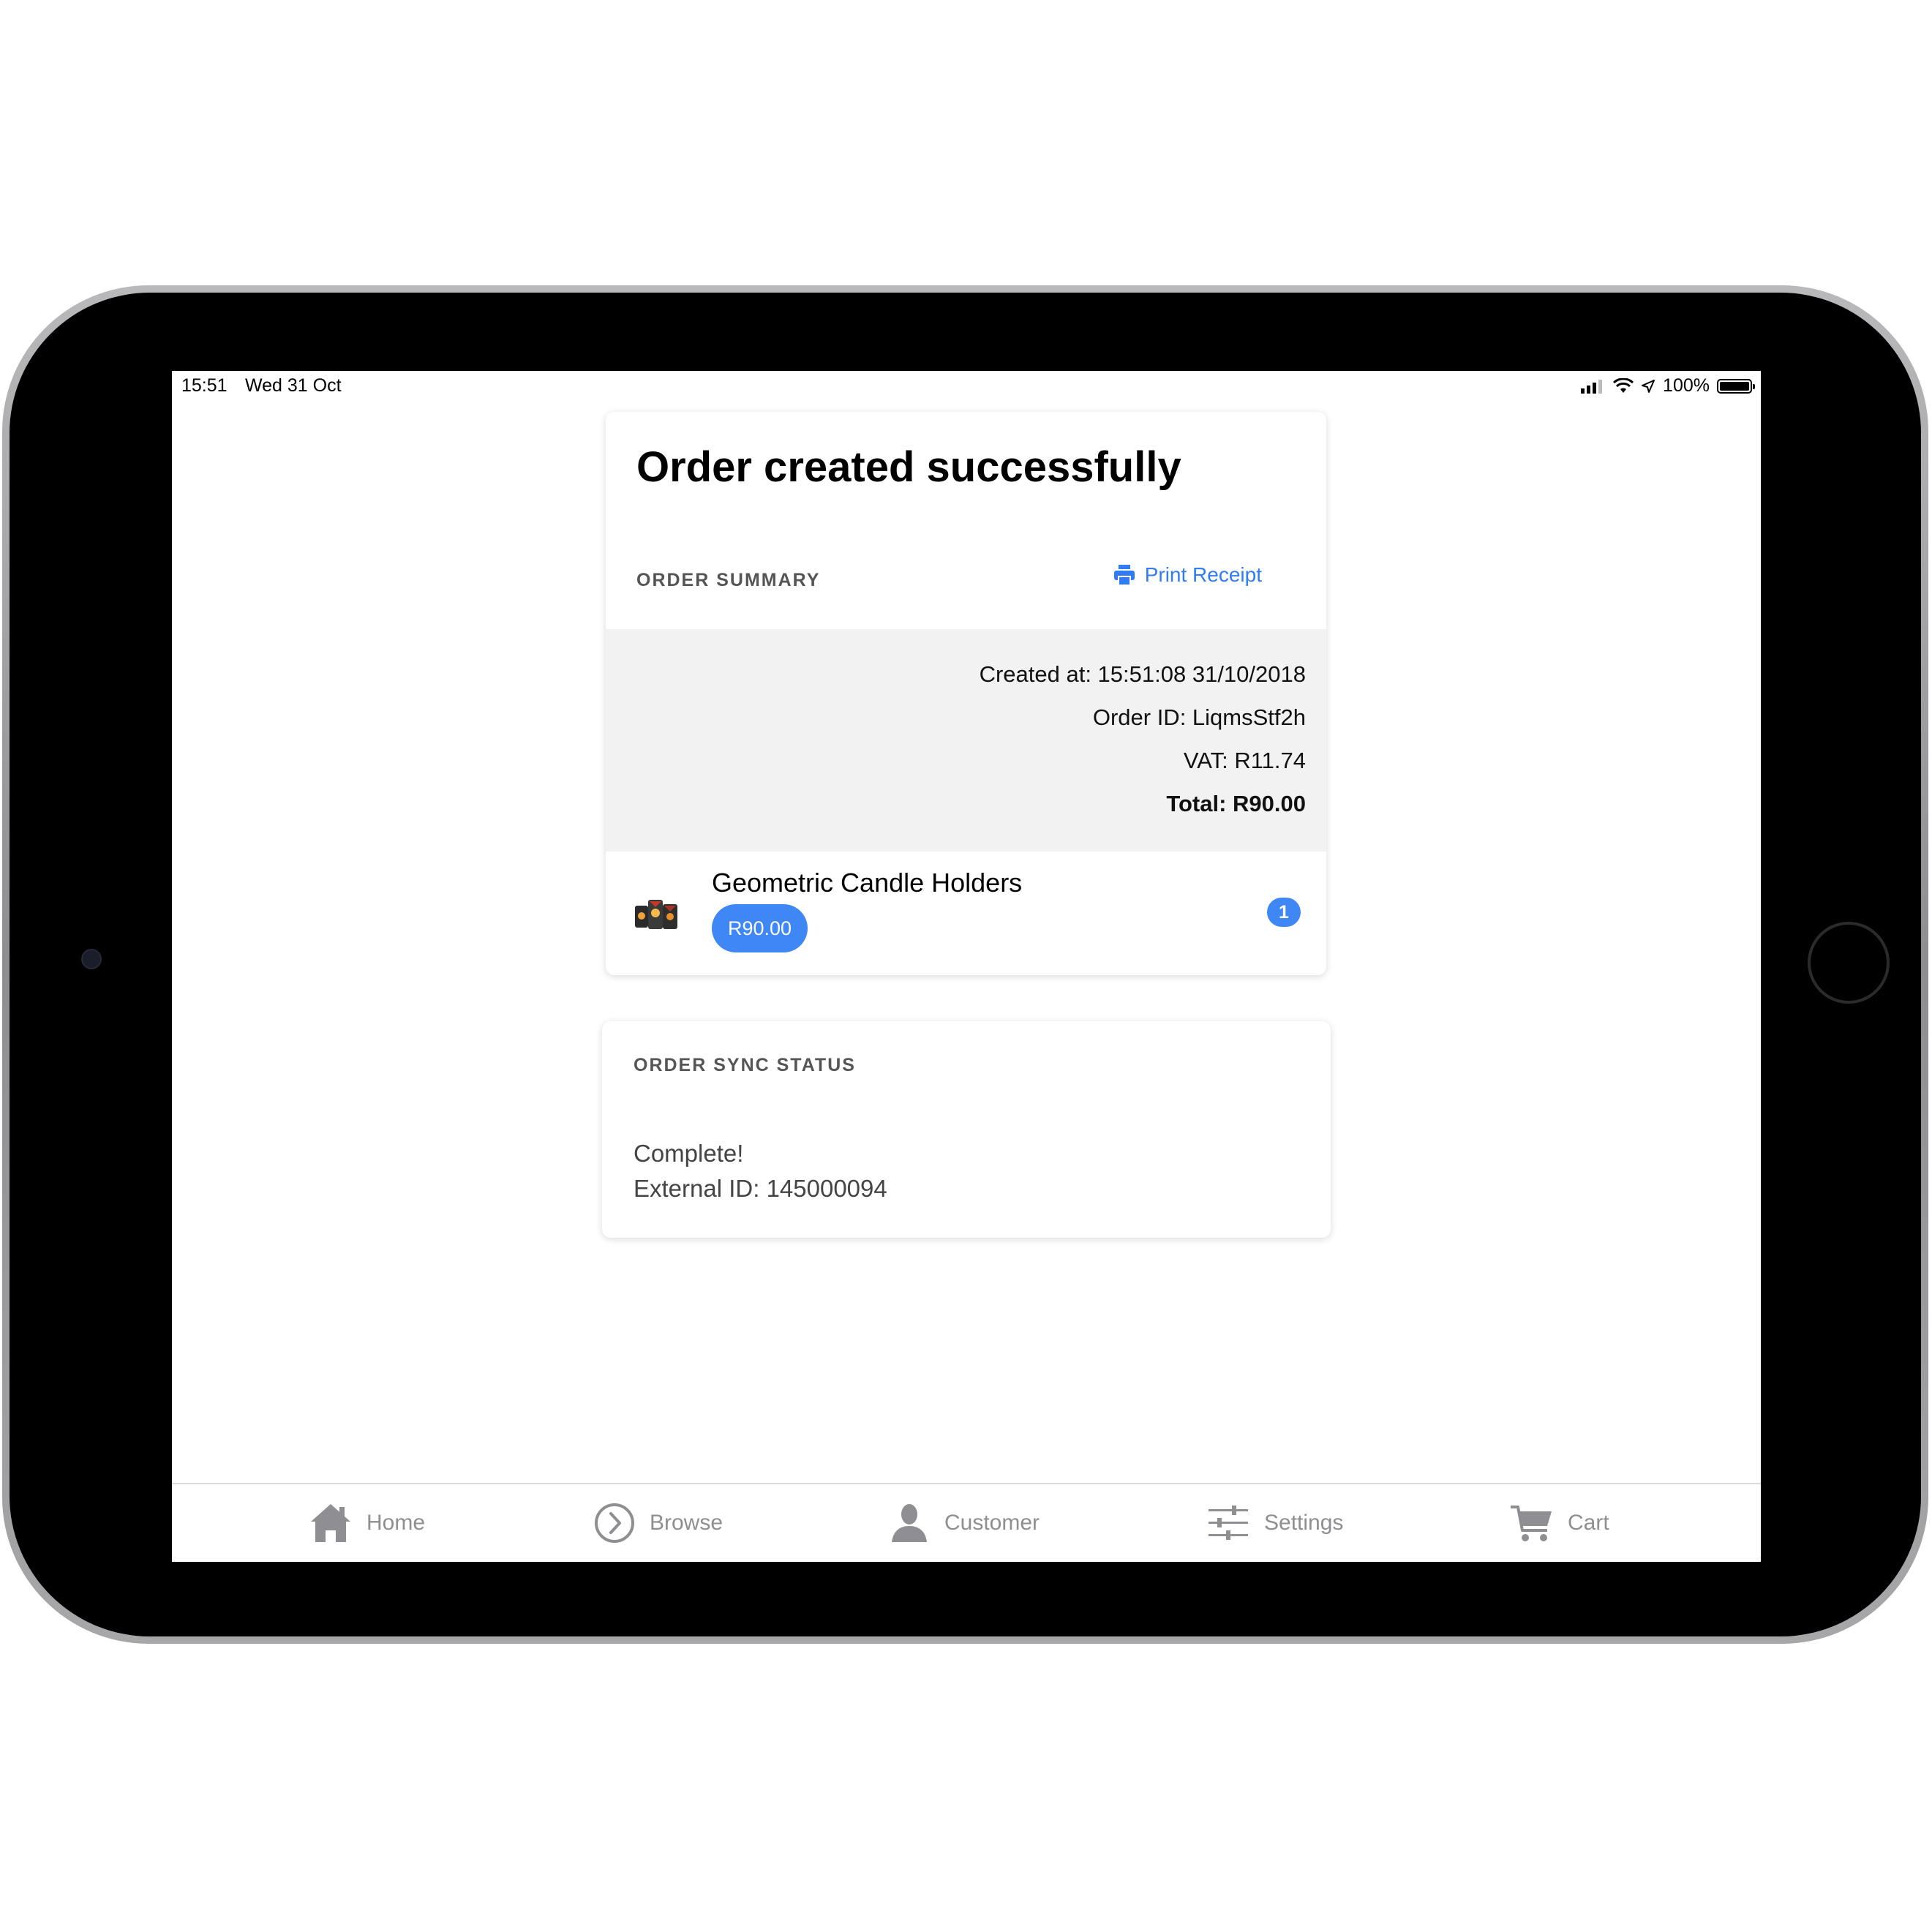 Image resolution: width=1932 pixels, height=1932 pixels. I want to click on print-receipt-button: Print Receipt, so click(1187, 575).